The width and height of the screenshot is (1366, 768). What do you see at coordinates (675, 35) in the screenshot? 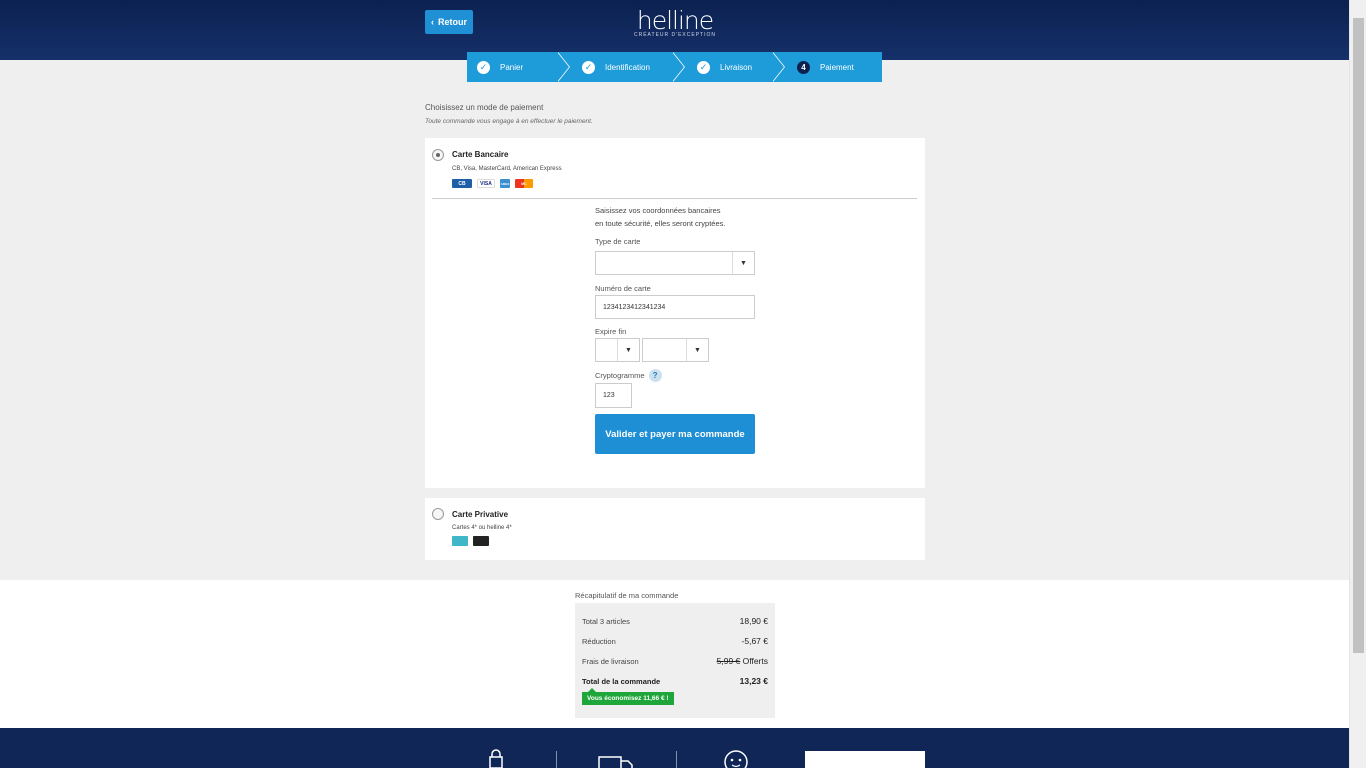
I see `logo-tagline: CRÉATEUR D'EXCEPTION` at bounding box center [675, 35].